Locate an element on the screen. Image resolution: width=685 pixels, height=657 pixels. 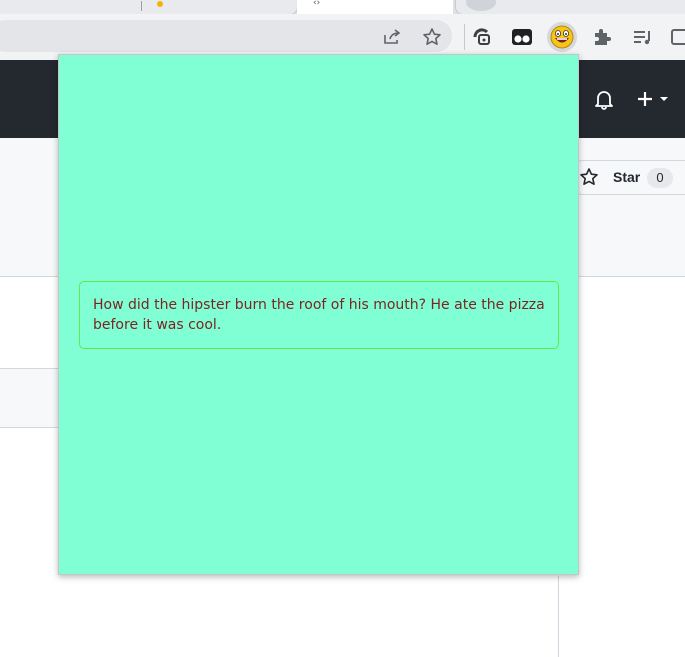
extensions-puzzle-icon is located at coordinates (602, 37).